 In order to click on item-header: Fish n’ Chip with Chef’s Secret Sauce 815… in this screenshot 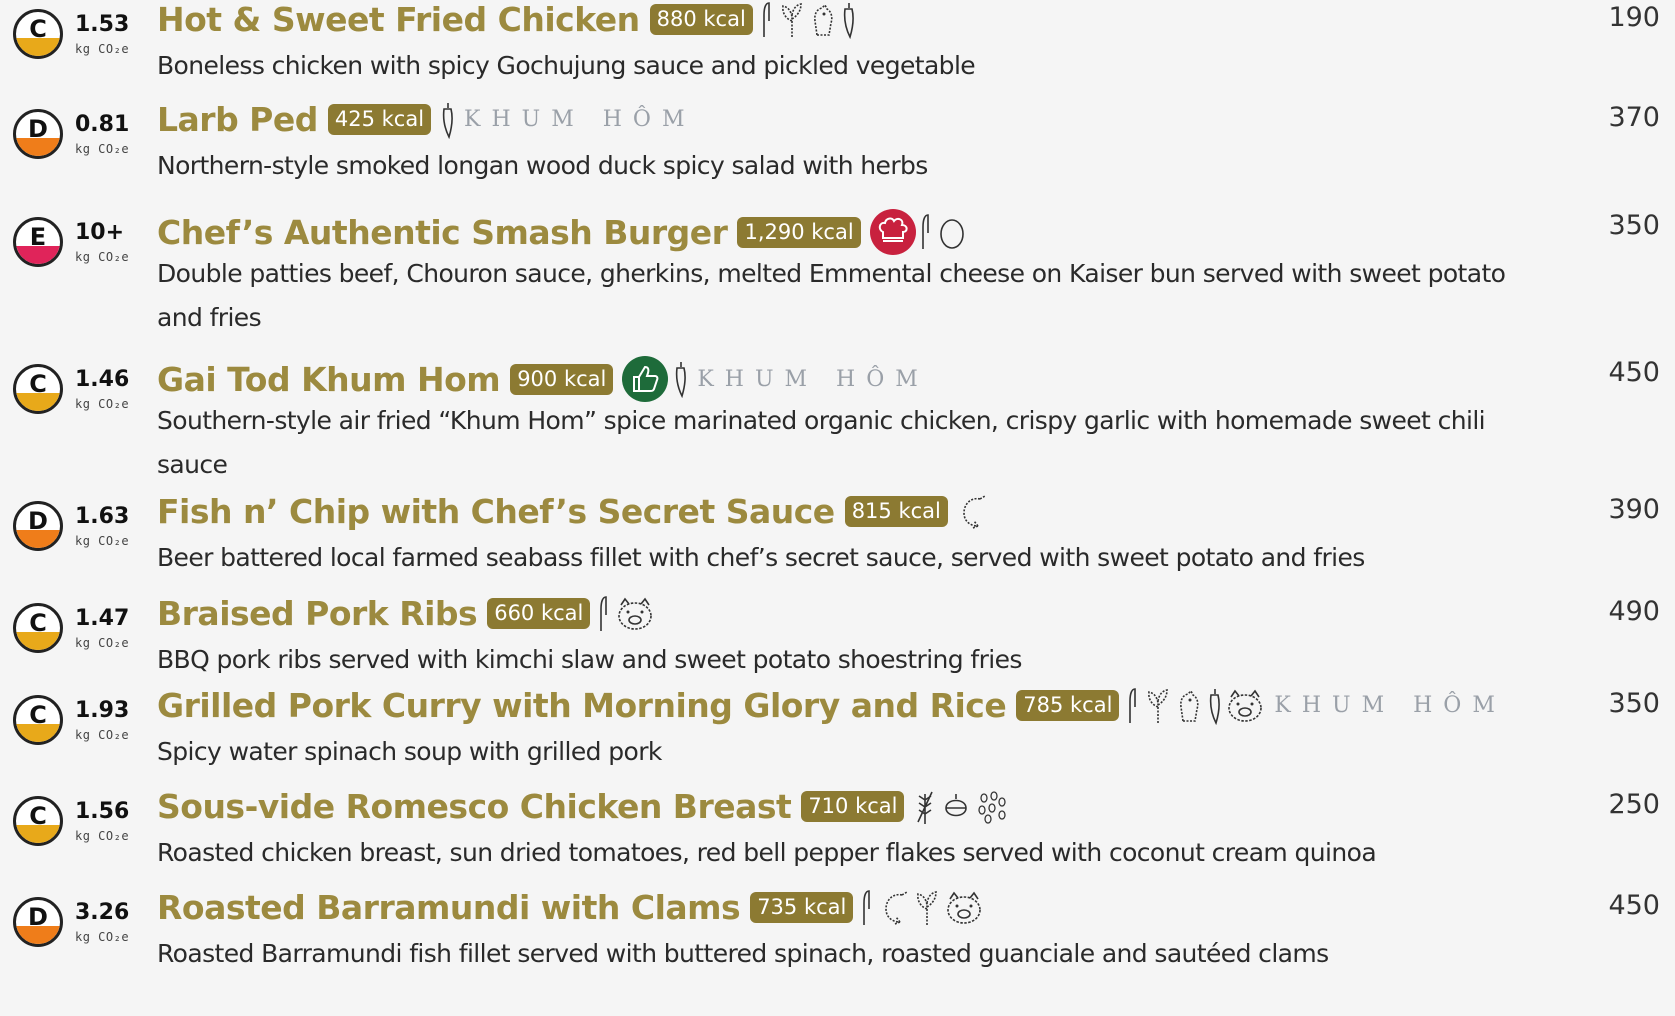, I will do `click(572, 511)`.